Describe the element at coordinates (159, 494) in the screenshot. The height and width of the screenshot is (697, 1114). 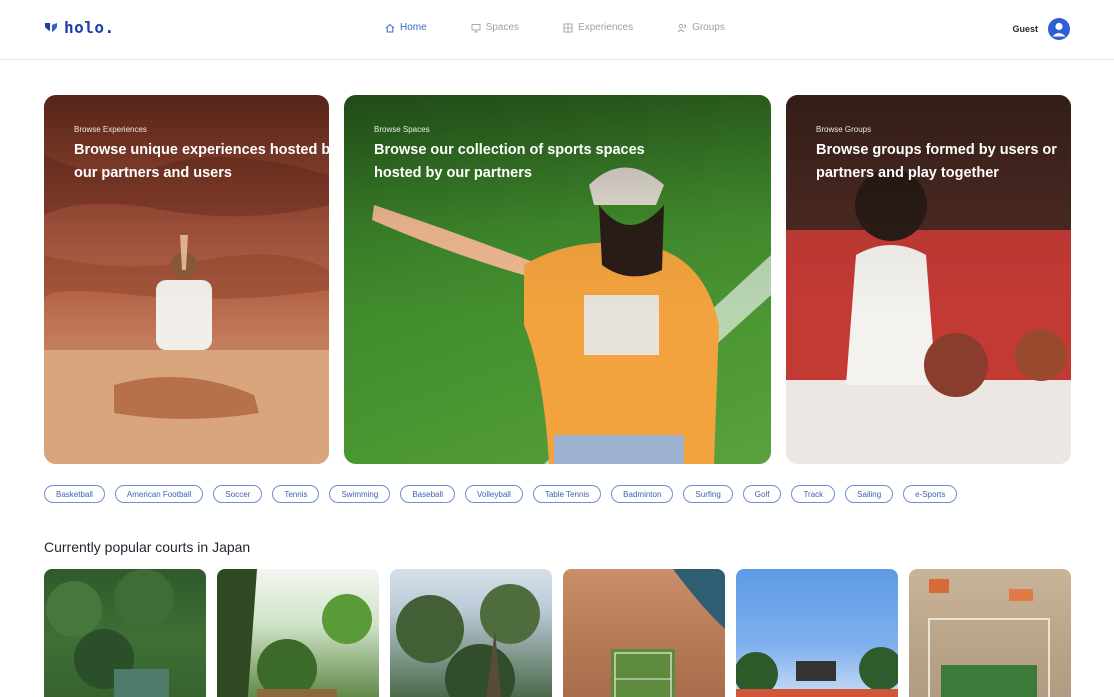
I see `chip-american-football: American Football` at that location.